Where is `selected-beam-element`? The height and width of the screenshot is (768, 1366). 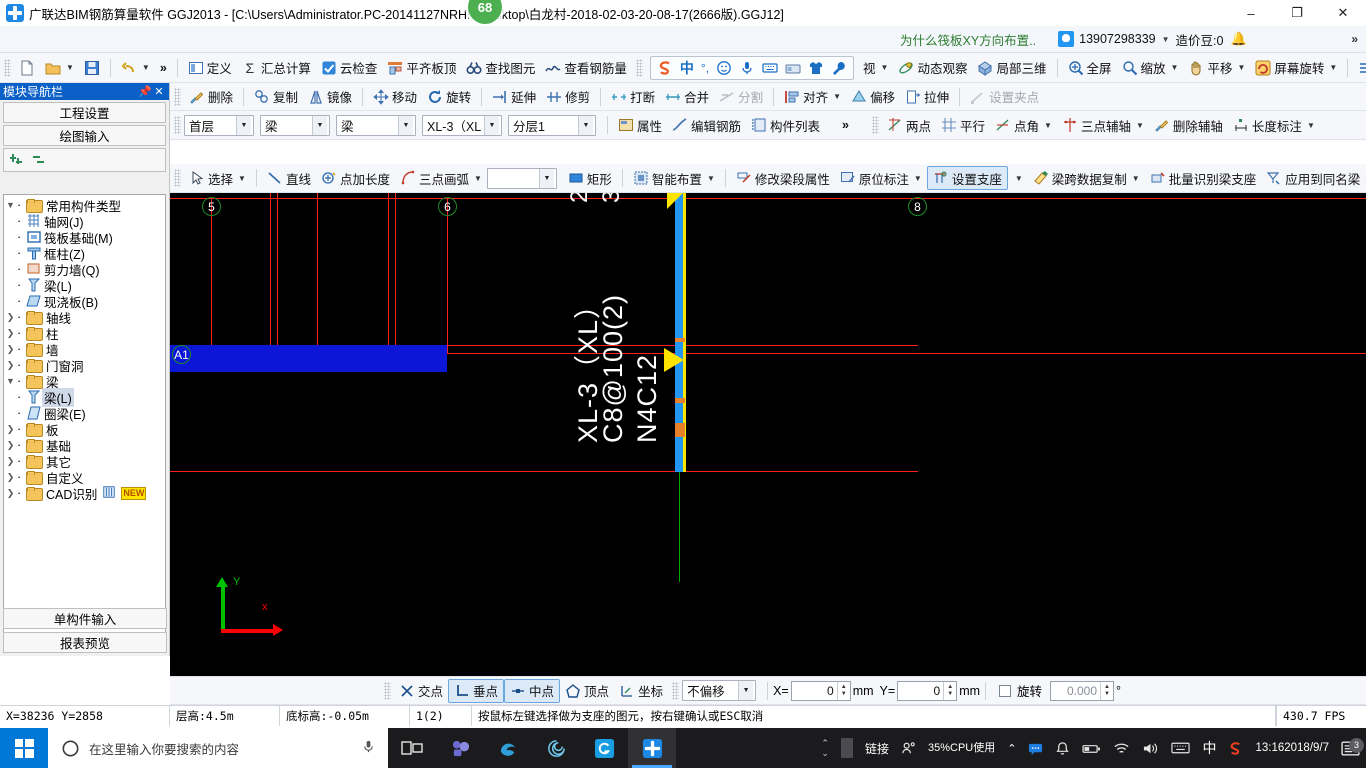
selected-beam-element is located at coordinates (308, 362).